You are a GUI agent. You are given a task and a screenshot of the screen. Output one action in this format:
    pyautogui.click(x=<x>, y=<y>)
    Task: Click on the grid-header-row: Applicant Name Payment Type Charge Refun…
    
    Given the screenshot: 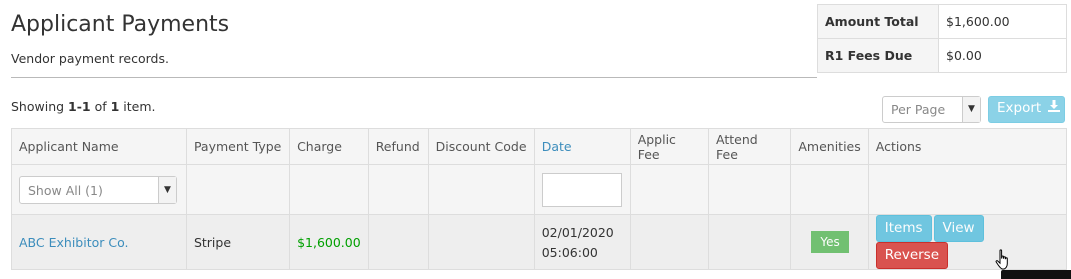 What is the action you would take?
    pyautogui.click(x=539, y=146)
    